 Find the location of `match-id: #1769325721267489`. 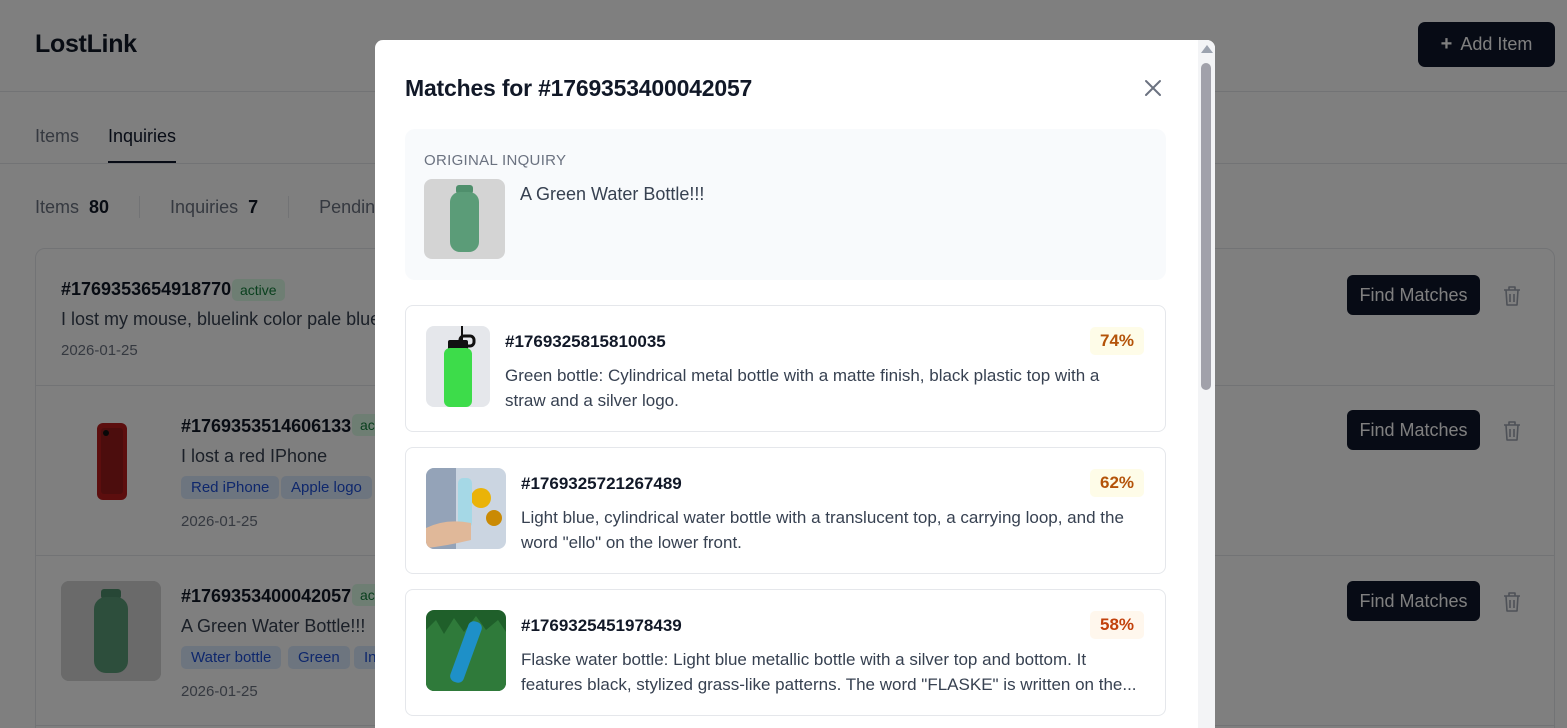

match-id: #1769325721267489 is located at coordinates (601, 483).